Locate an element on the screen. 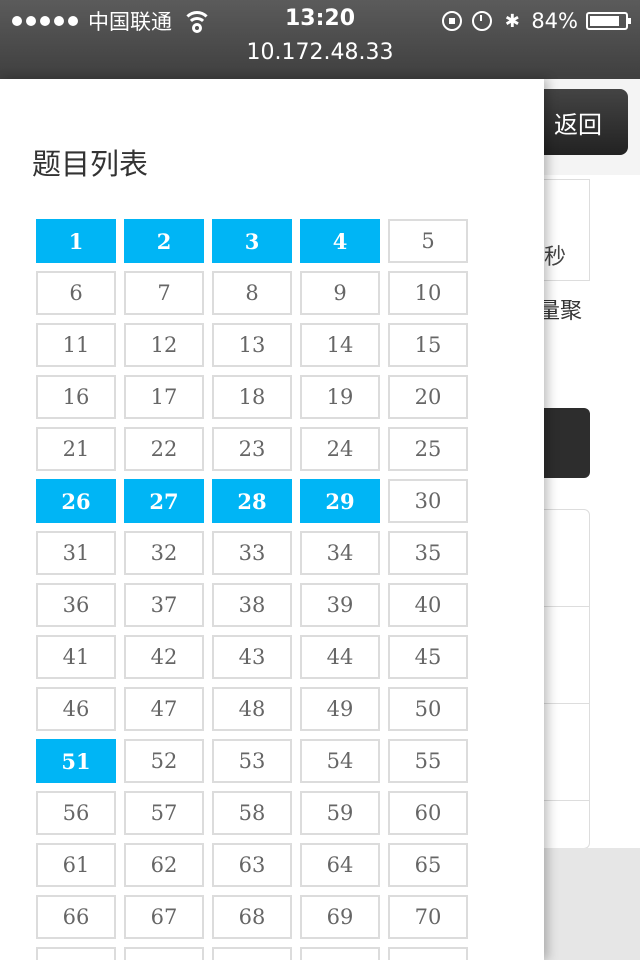 The image size is (640, 960). question-cell-1: 1 is located at coordinates (76, 241).